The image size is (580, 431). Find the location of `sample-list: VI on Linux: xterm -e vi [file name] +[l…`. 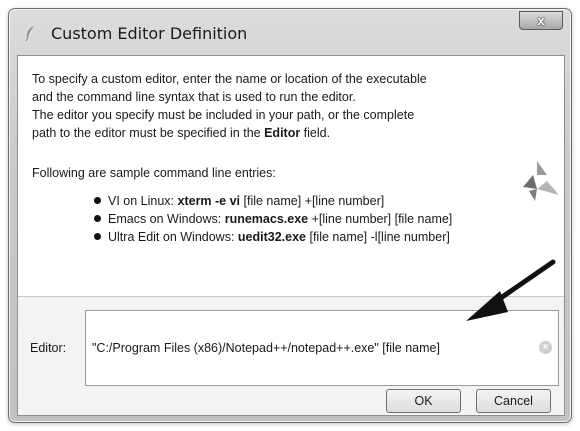

sample-list: VI on Linux: xterm -e vi [file name] +[l… is located at coordinates (314, 219).